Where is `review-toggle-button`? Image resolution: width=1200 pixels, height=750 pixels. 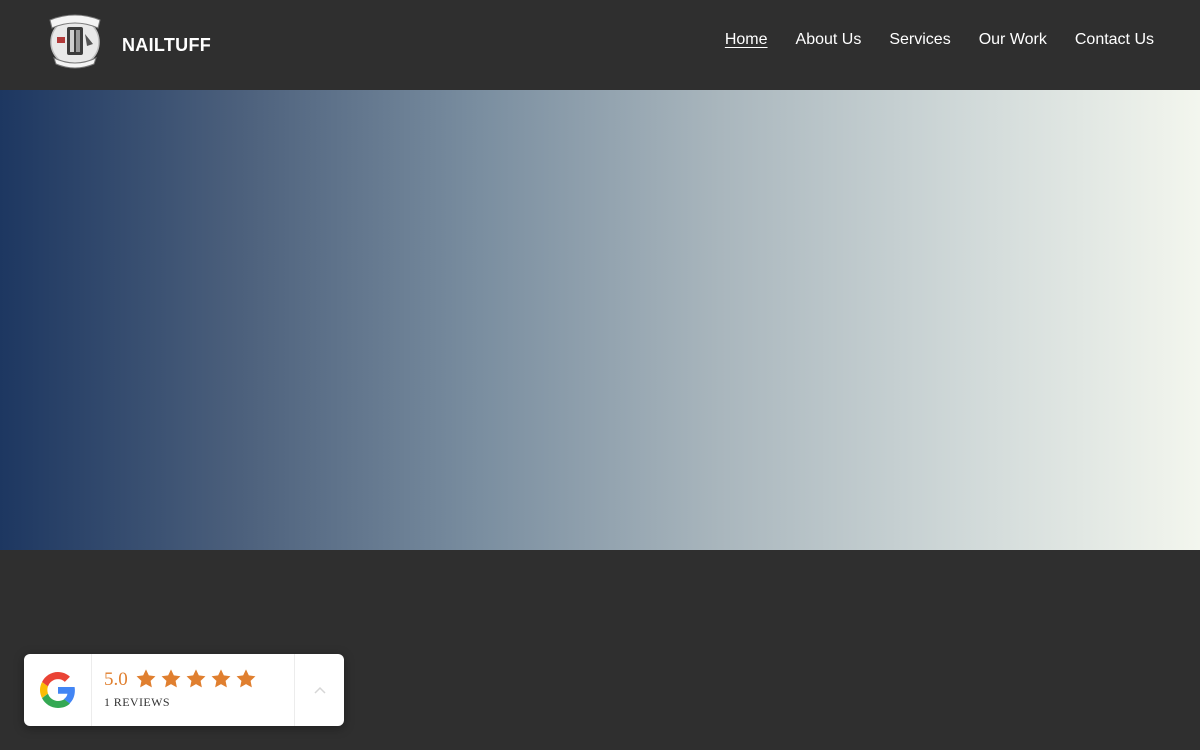 review-toggle-button is located at coordinates (319, 690).